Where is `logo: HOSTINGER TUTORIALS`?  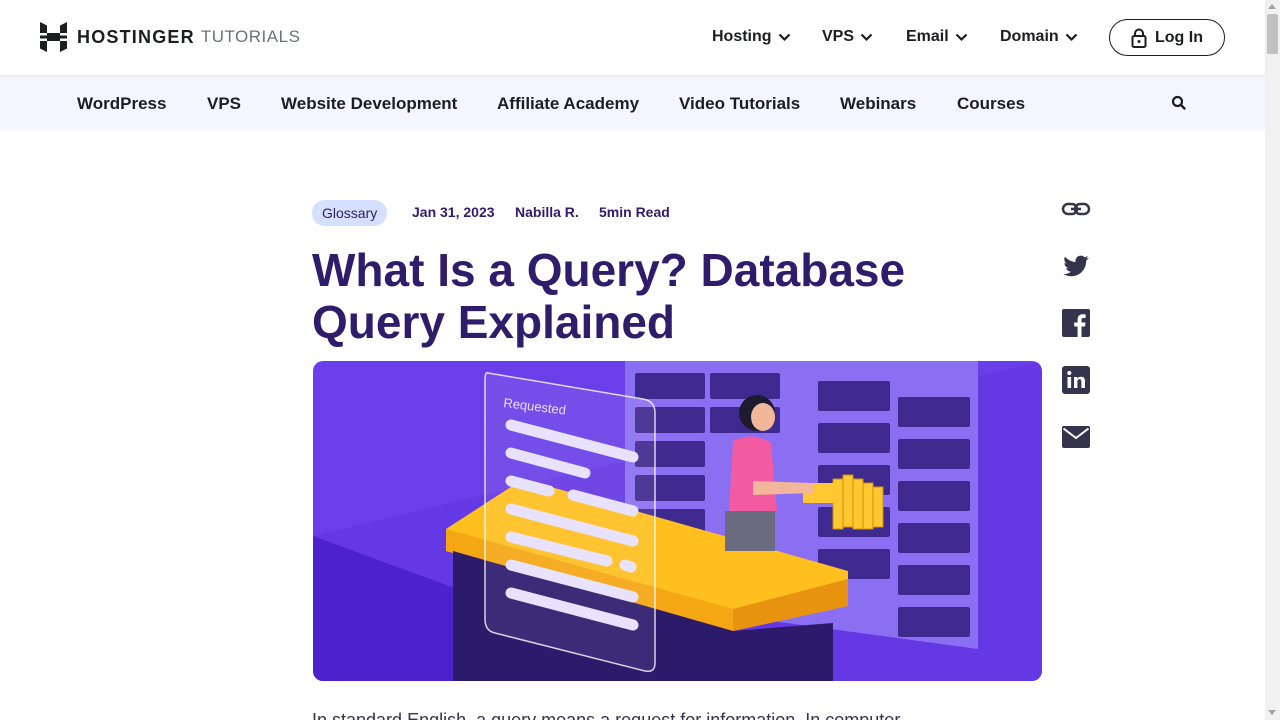 logo: HOSTINGER TUTORIALS is located at coordinates (170, 37).